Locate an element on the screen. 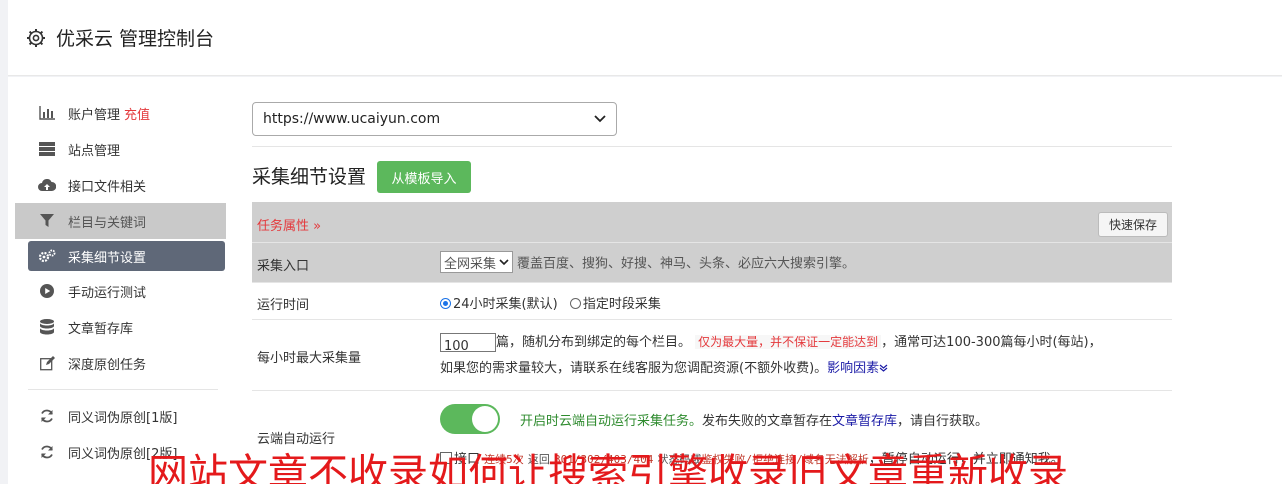 This screenshot has width=1282, height=484. task-attr-row: 任务属性 » 快速保存 is located at coordinates (712, 222).